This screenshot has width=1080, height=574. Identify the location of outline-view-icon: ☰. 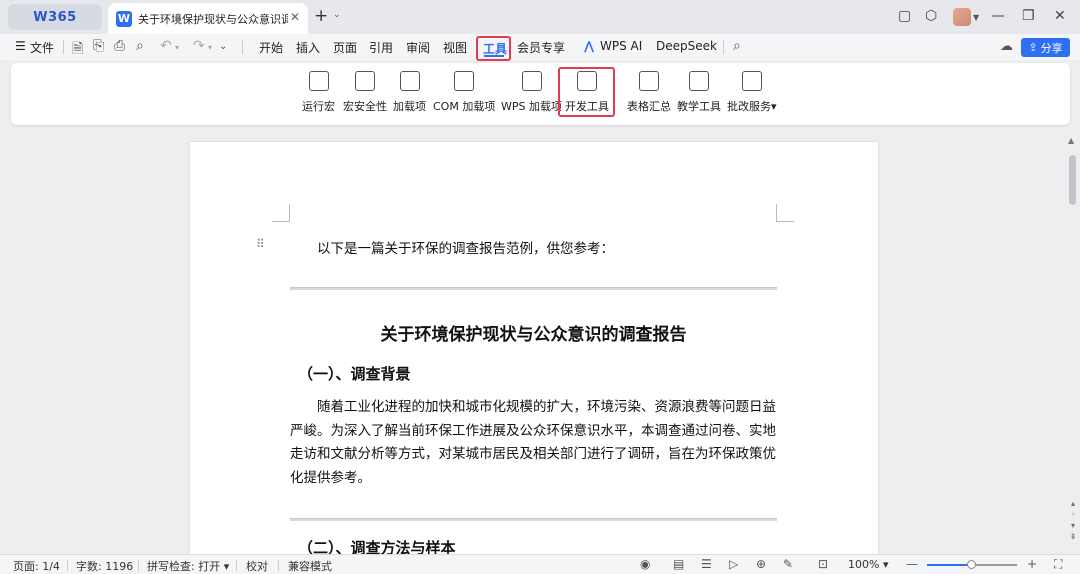
(706, 564).